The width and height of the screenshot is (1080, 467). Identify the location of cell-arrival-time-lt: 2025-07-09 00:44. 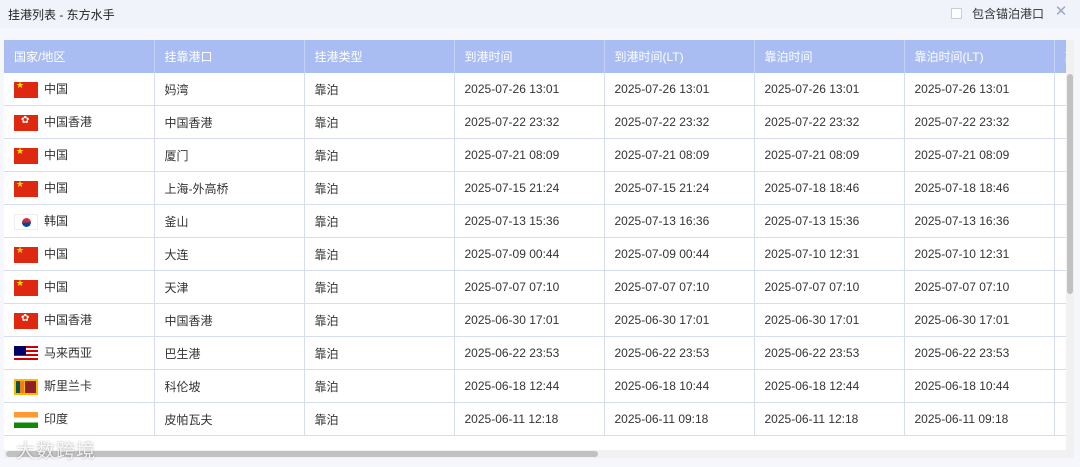
(679, 254).